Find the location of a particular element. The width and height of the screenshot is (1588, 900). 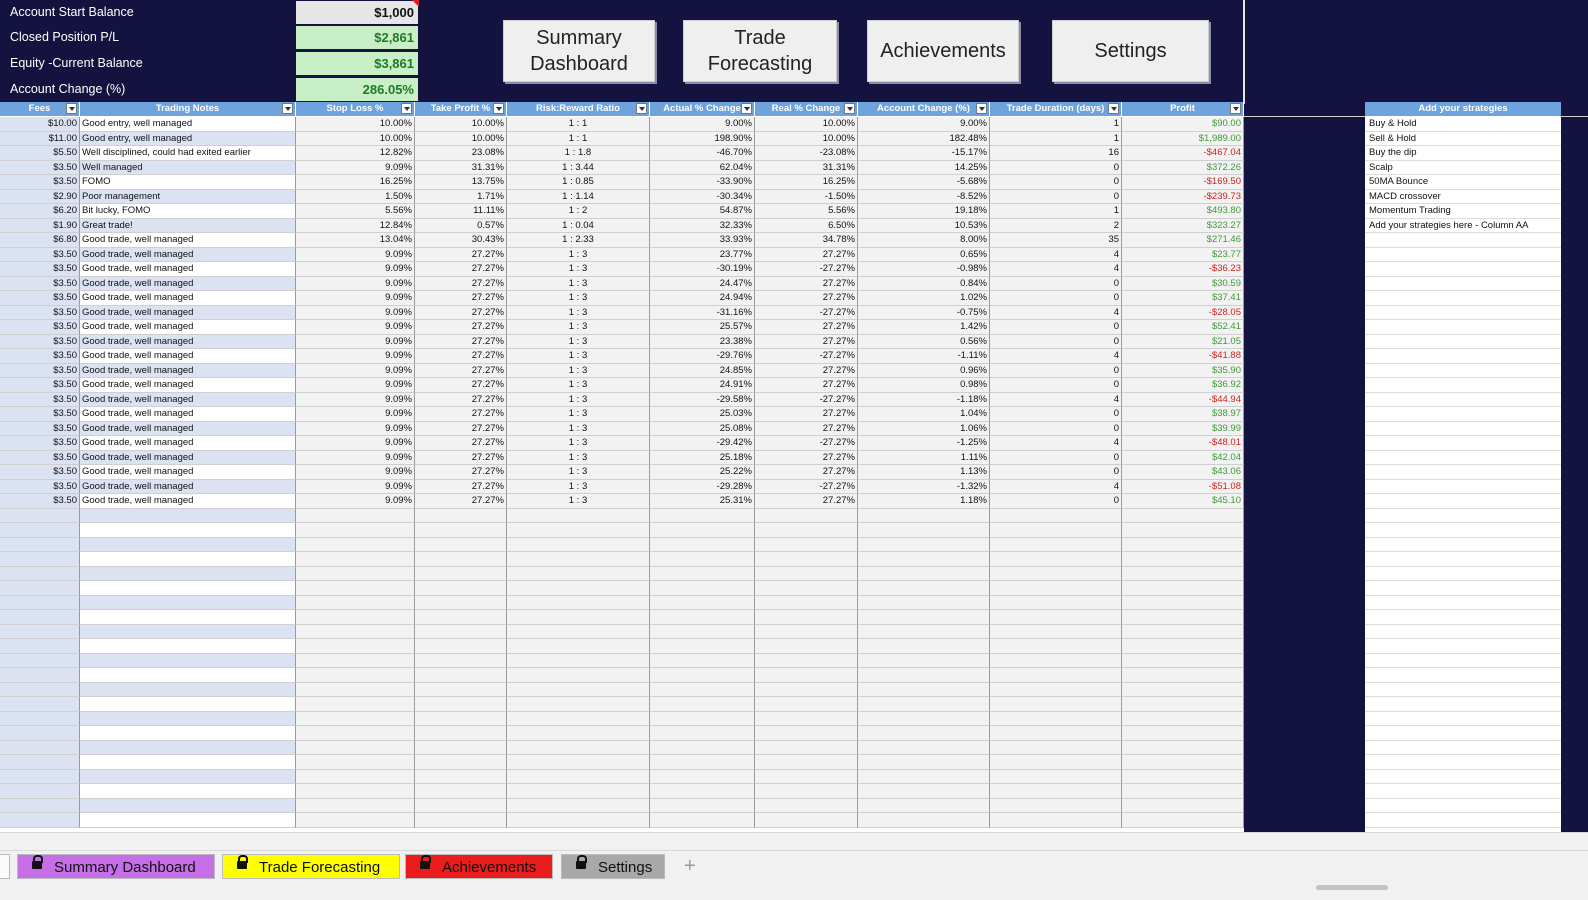

cell-account-change: -1.32% is located at coordinates (924, 486).